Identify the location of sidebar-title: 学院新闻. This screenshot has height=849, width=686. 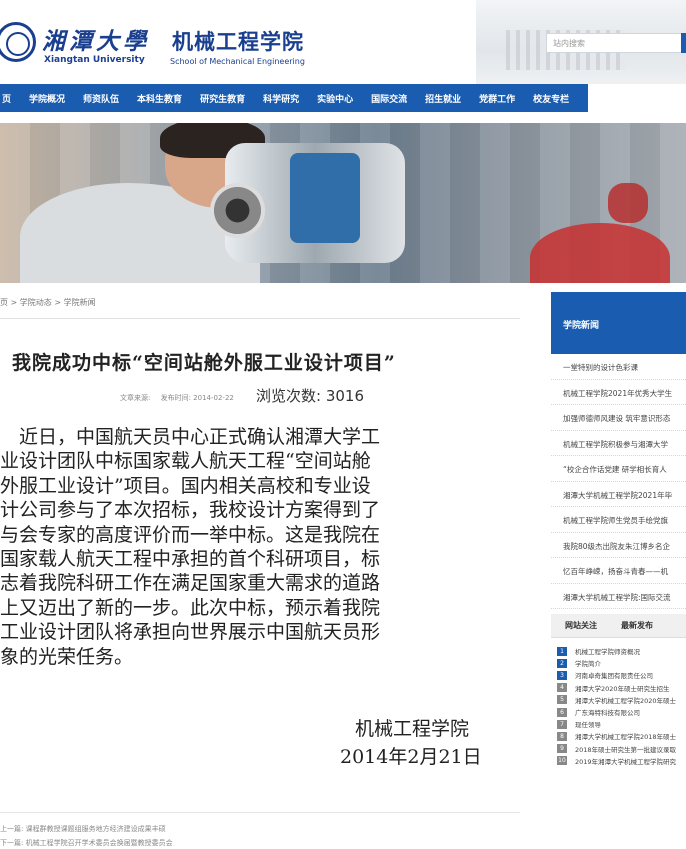
(581, 324).